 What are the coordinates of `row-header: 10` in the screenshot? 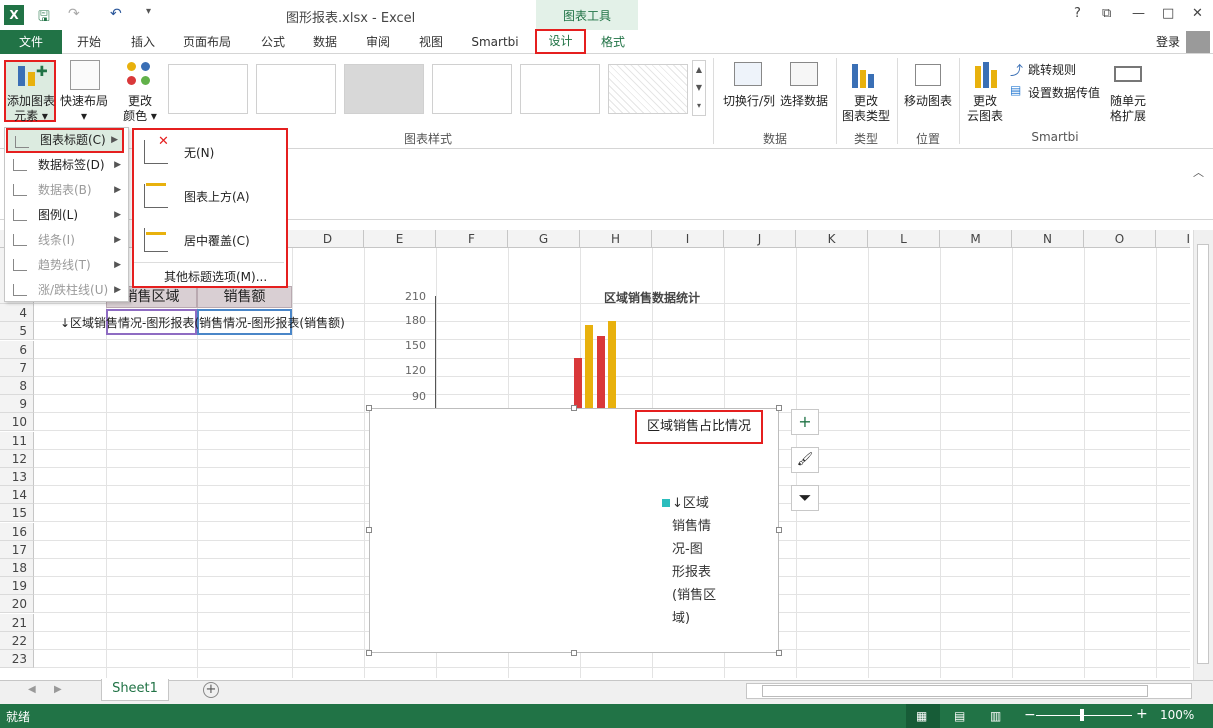 It's located at (17, 422).